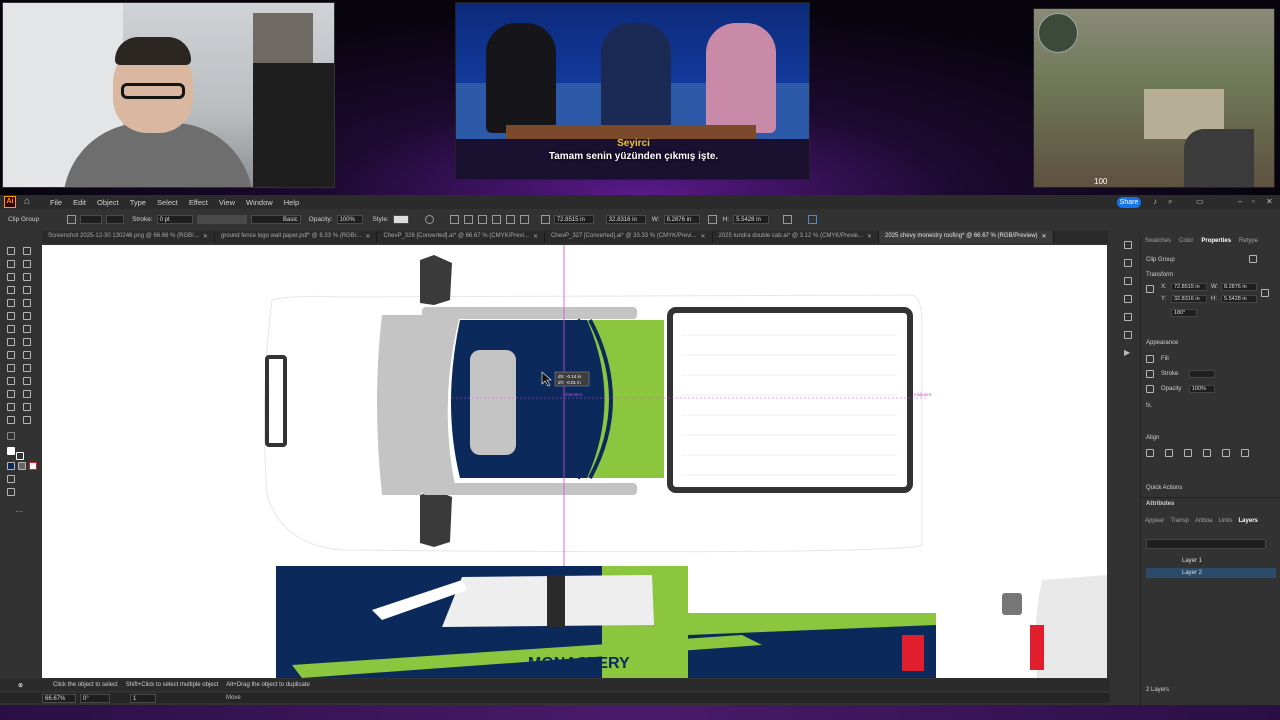  What do you see at coordinates (20, 456) in the screenshot?
I see `stroke-color-swatch` at bounding box center [20, 456].